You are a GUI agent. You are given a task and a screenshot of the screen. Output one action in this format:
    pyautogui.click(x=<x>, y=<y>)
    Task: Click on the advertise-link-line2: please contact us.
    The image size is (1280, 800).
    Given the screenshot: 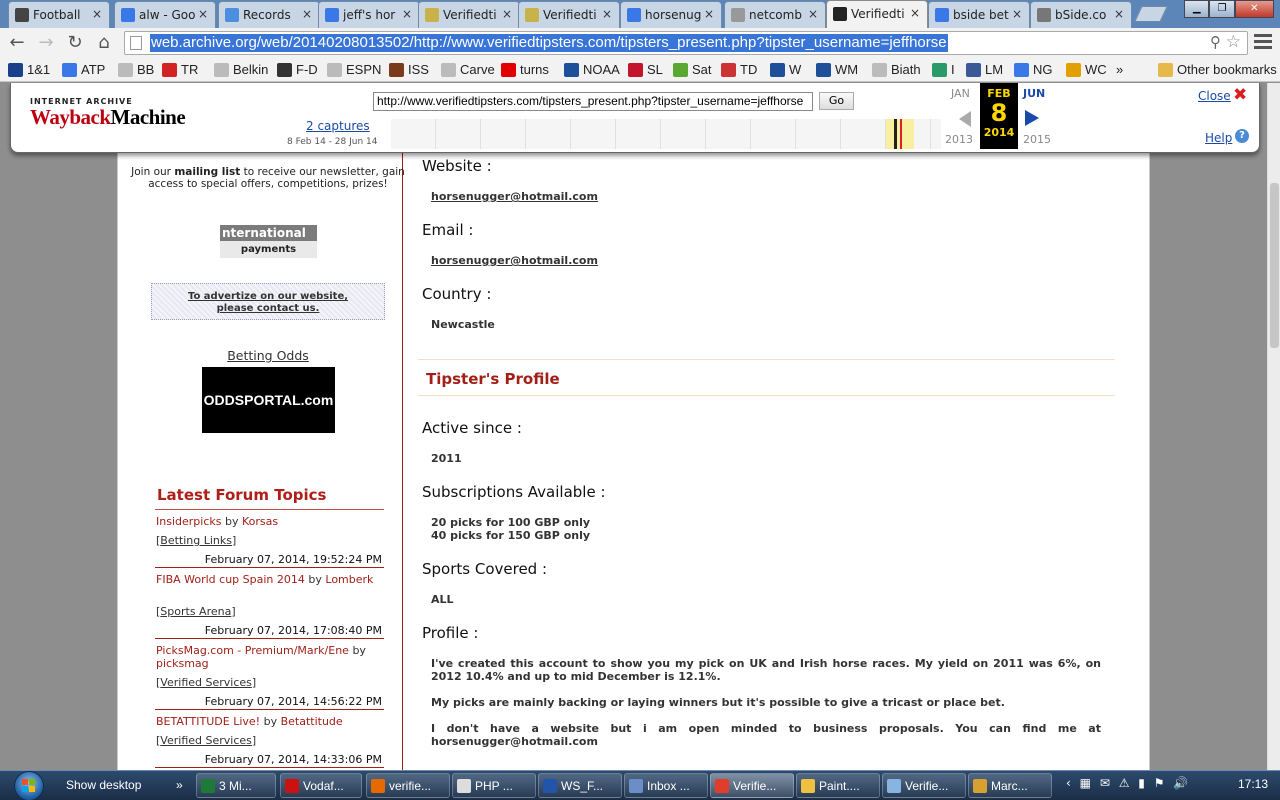 What is the action you would take?
    pyautogui.click(x=268, y=308)
    